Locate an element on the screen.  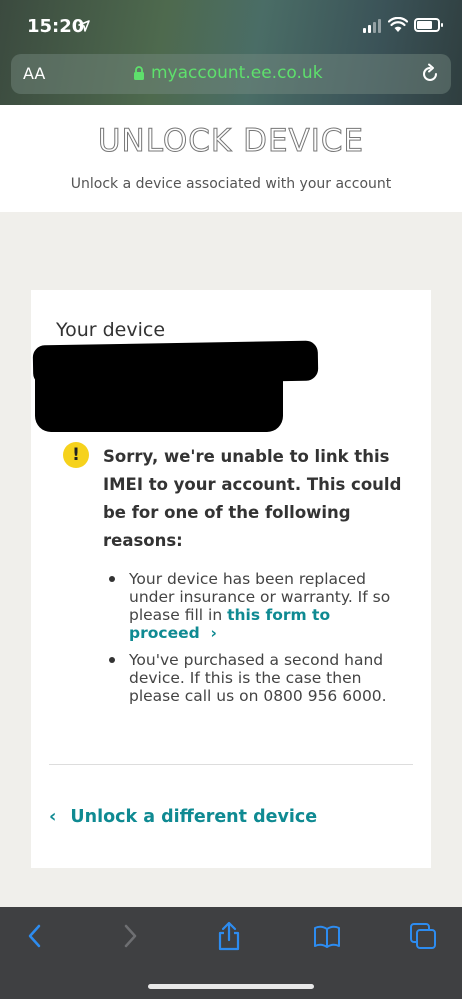
lock-icon is located at coordinates (139, 73).